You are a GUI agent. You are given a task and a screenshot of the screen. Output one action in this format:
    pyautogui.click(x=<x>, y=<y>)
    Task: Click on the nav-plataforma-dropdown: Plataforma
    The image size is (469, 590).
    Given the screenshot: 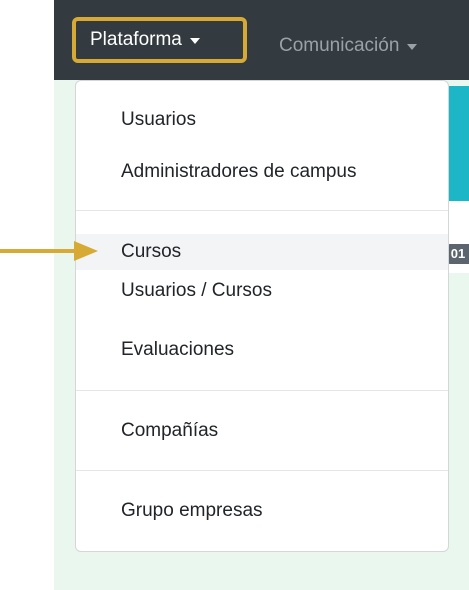 What is the action you would take?
    pyautogui.click(x=159, y=40)
    